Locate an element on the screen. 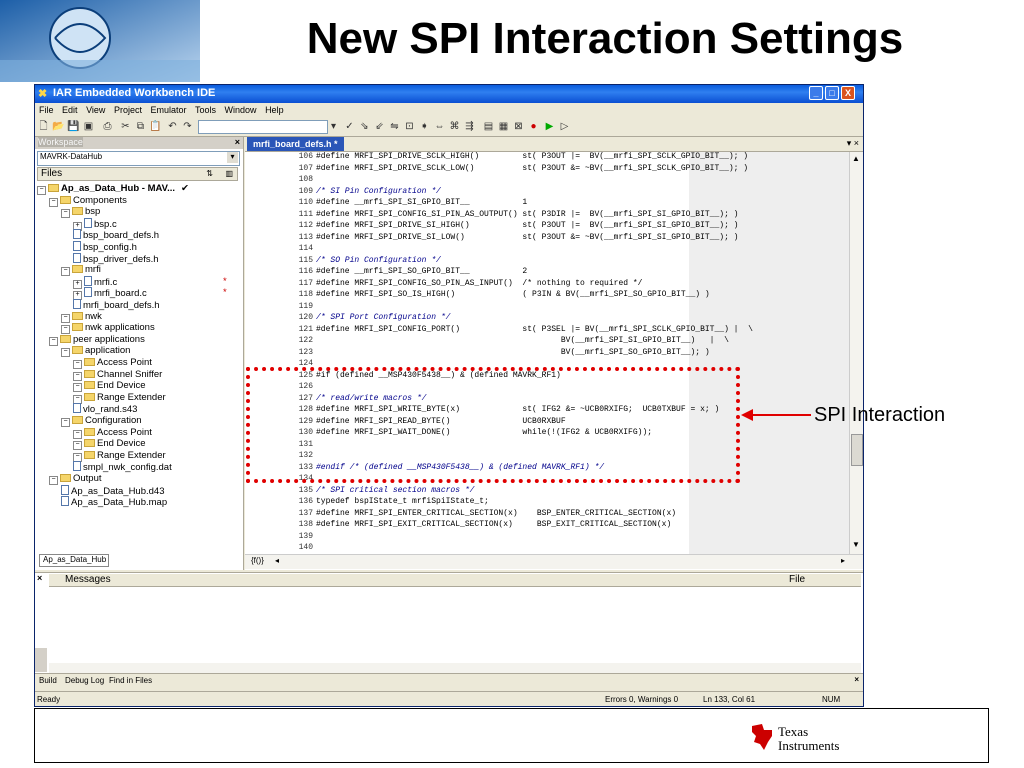 The height and width of the screenshot is (768, 1024). rebuild-icon: ▦ is located at coordinates (503, 126).